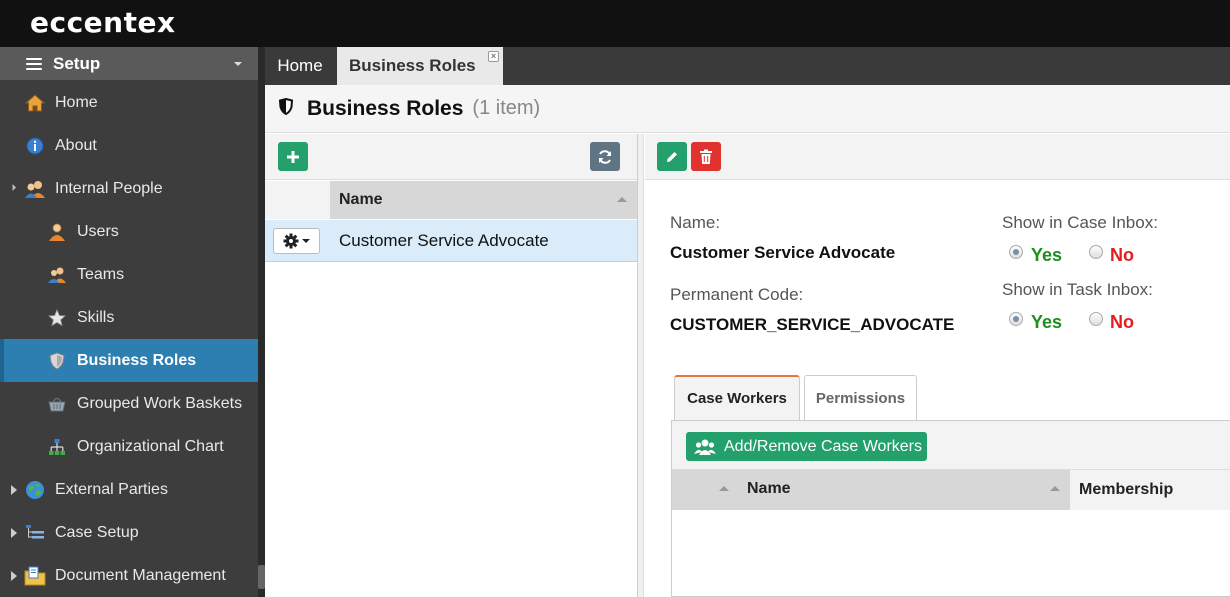 This screenshot has width=1230, height=597. I want to click on table-row: Customer Service Advocate, so click(451, 241).